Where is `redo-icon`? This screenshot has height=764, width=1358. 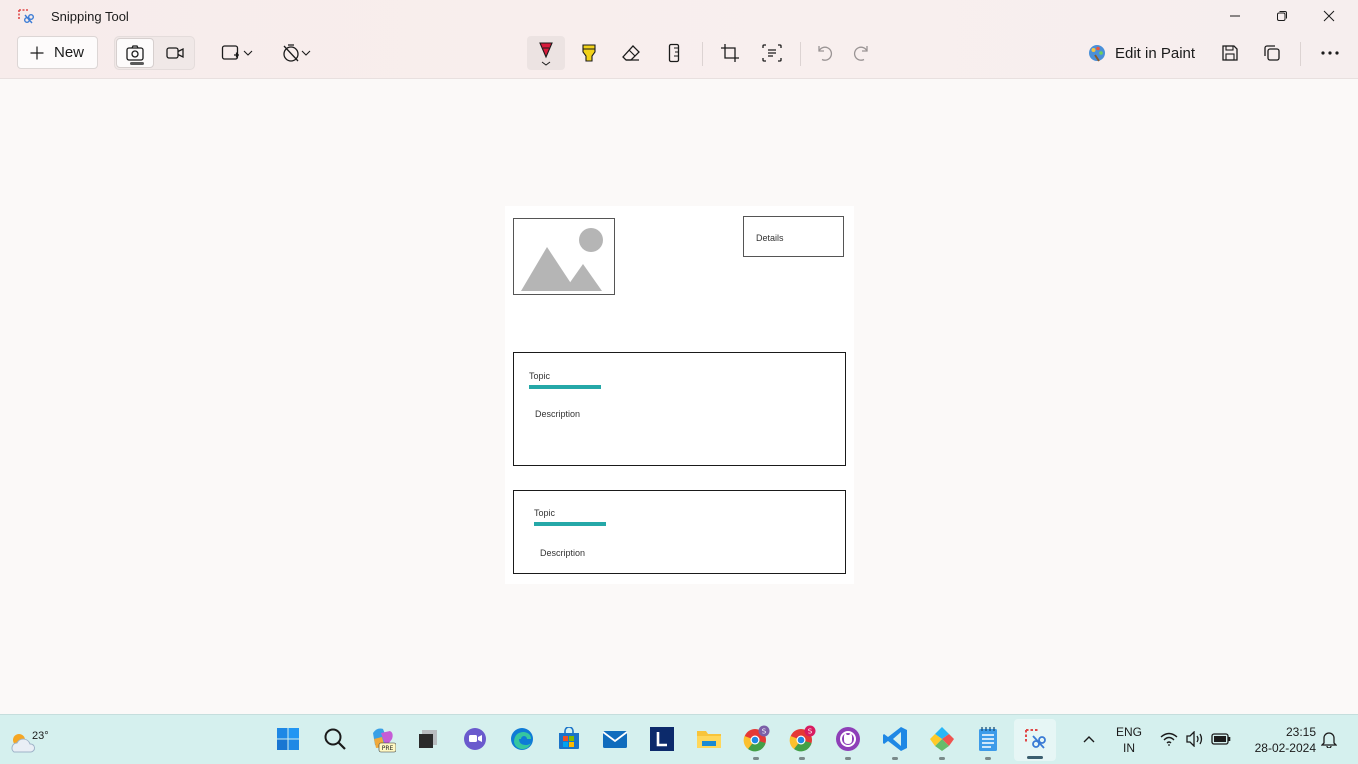 redo-icon is located at coordinates (860, 53).